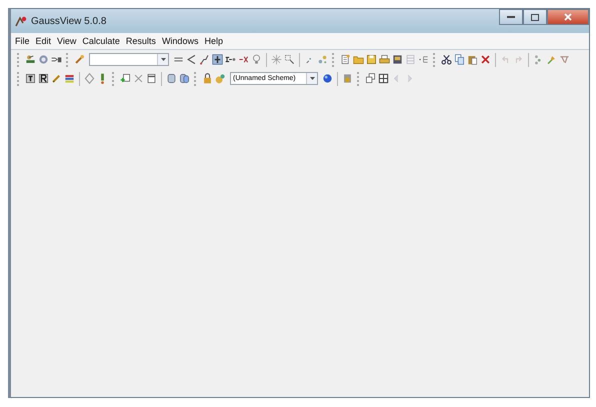 This screenshot has height=407, width=596. What do you see at coordinates (551, 59) in the screenshot?
I see `paint-brush-icon` at bounding box center [551, 59].